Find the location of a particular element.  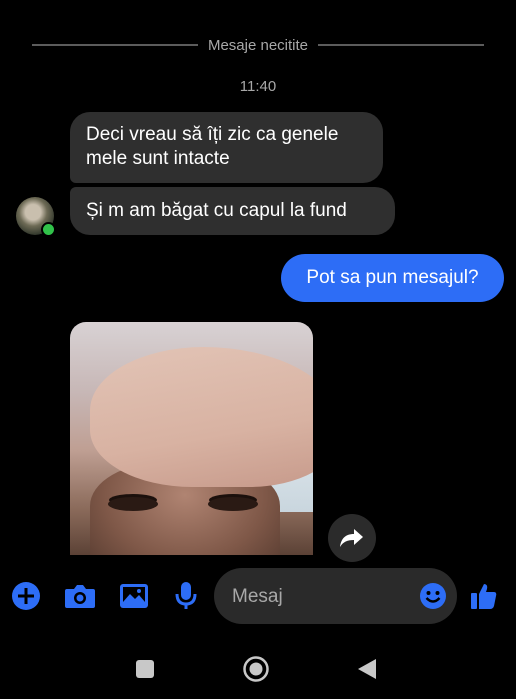

share-button is located at coordinates (352, 538).